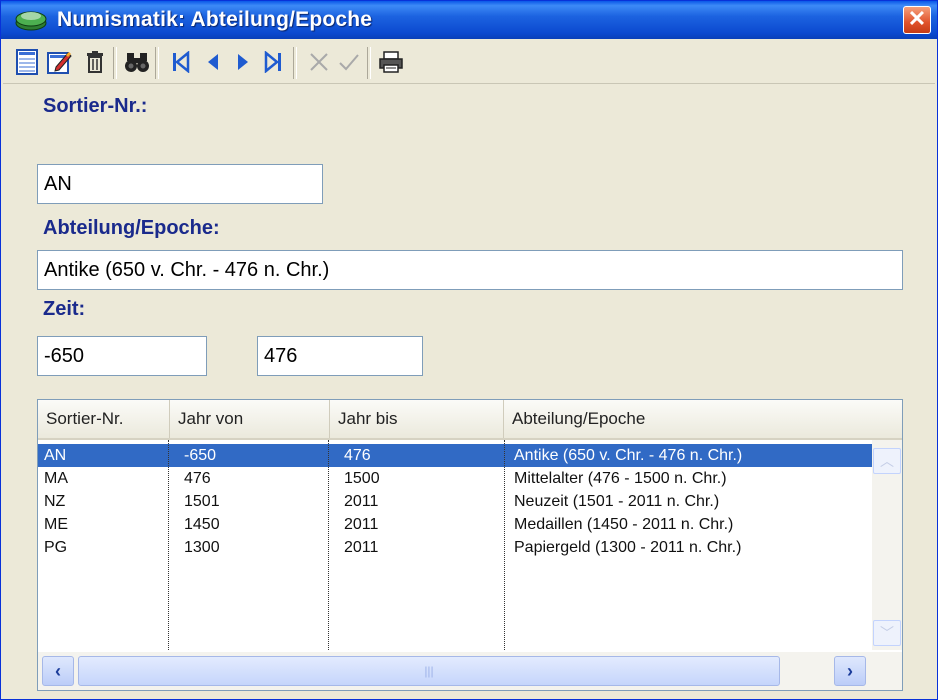 The image size is (938, 700). What do you see at coordinates (202, 524) in the screenshot?
I see `cell-jahr-von: 1450` at bounding box center [202, 524].